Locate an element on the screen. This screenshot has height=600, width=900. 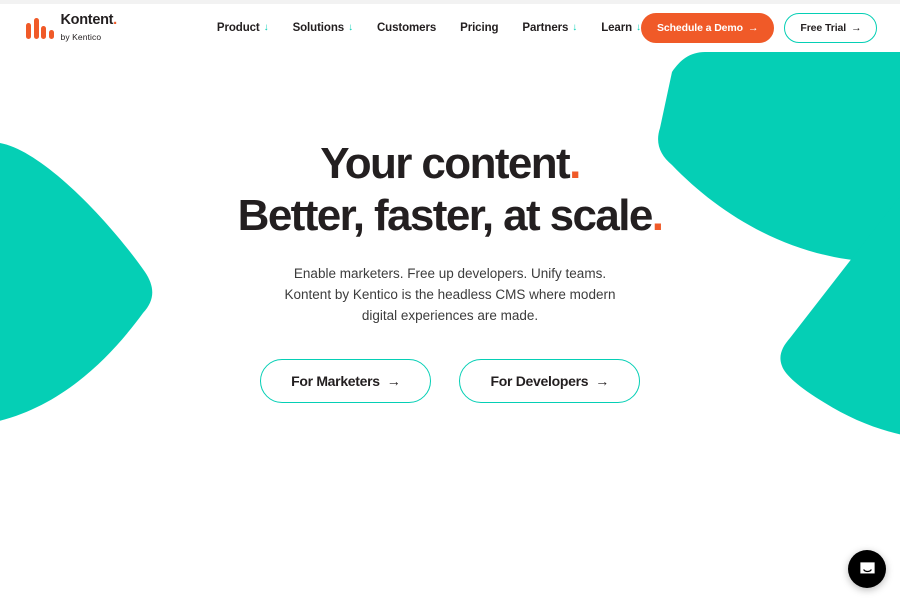
nav-item-partners: Partners ↓ is located at coordinates (549, 28).